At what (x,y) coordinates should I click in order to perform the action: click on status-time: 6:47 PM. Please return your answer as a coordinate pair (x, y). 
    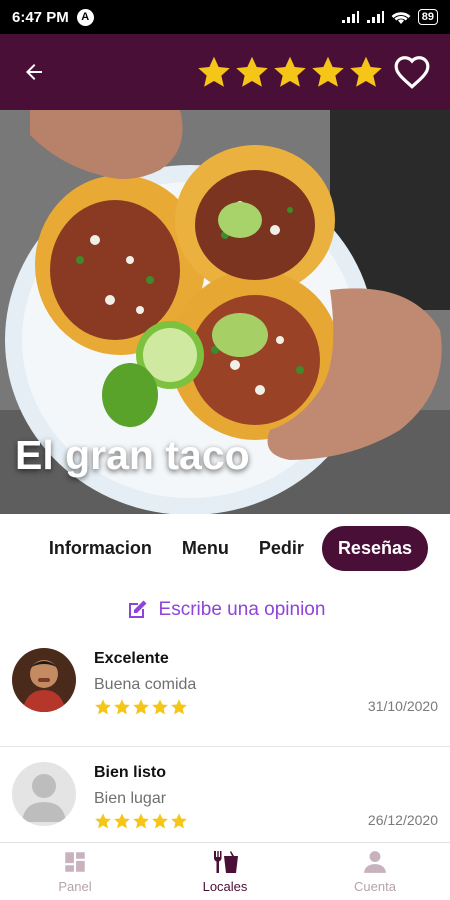
    Looking at the image, I should click on (40, 17).